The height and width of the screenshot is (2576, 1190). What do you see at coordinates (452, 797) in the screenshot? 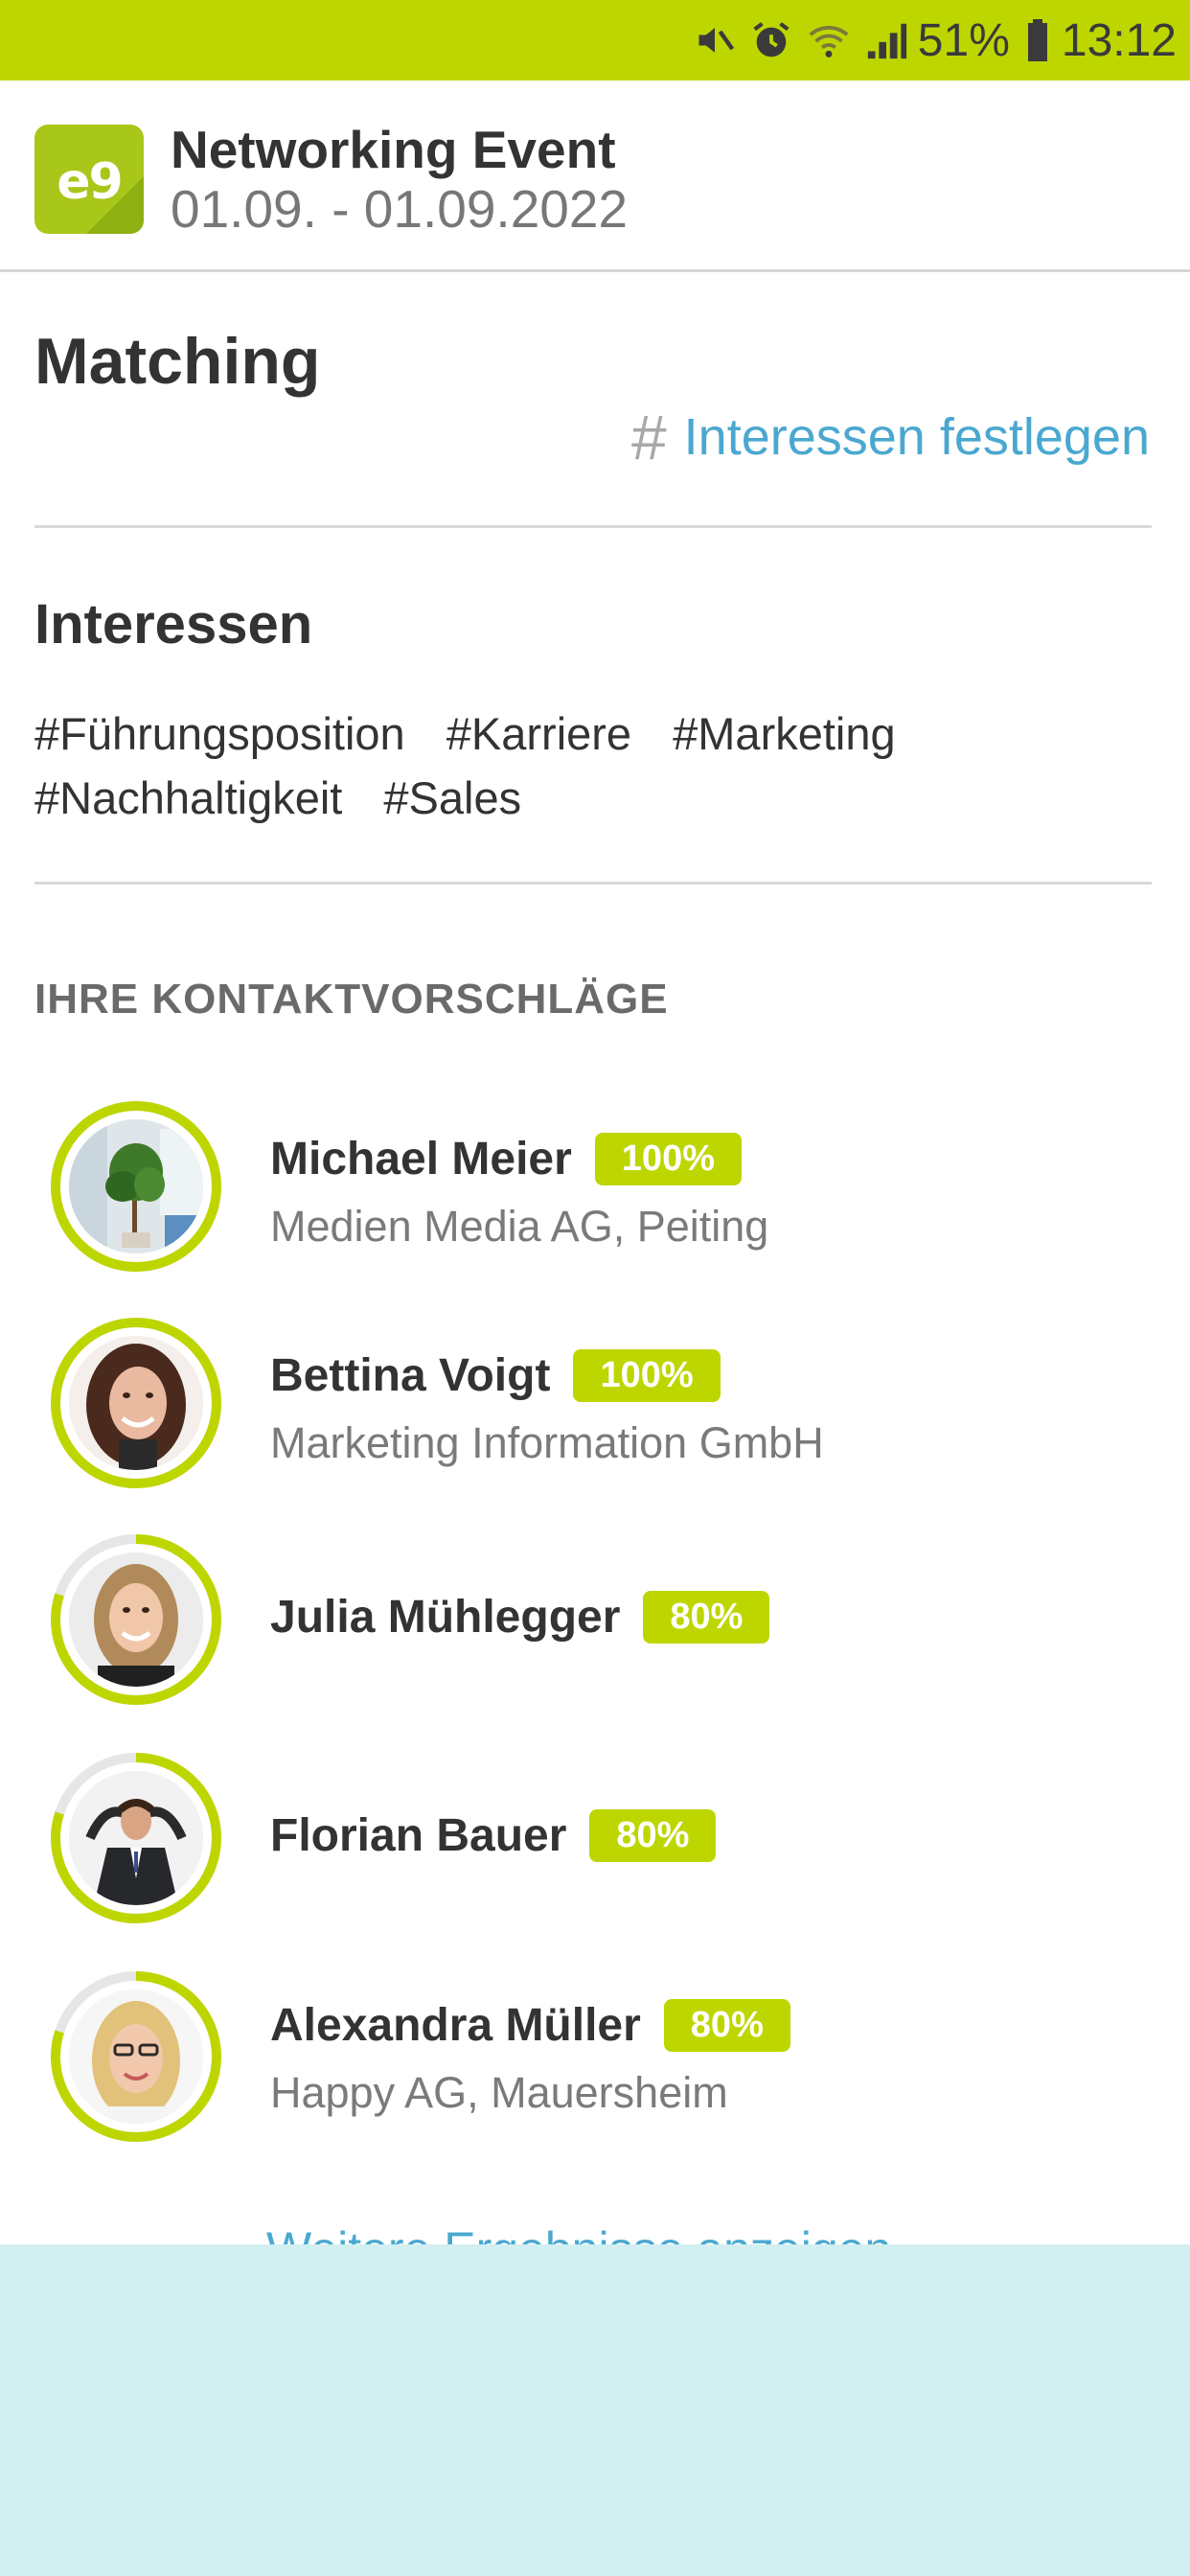
I see `interest-tag: #Sales` at bounding box center [452, 797].